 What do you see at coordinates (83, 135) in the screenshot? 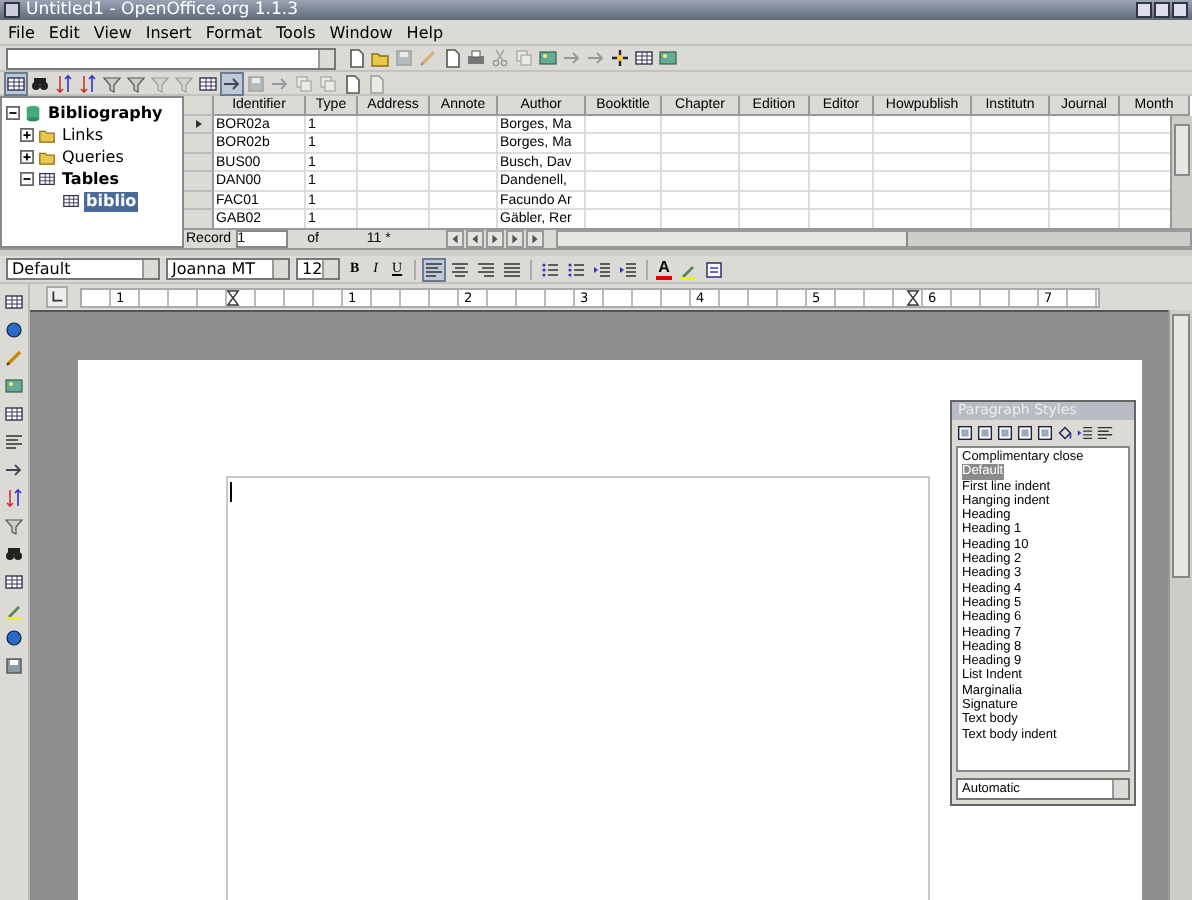
I see `tree-item: Links` at bounding box center [83, 135].